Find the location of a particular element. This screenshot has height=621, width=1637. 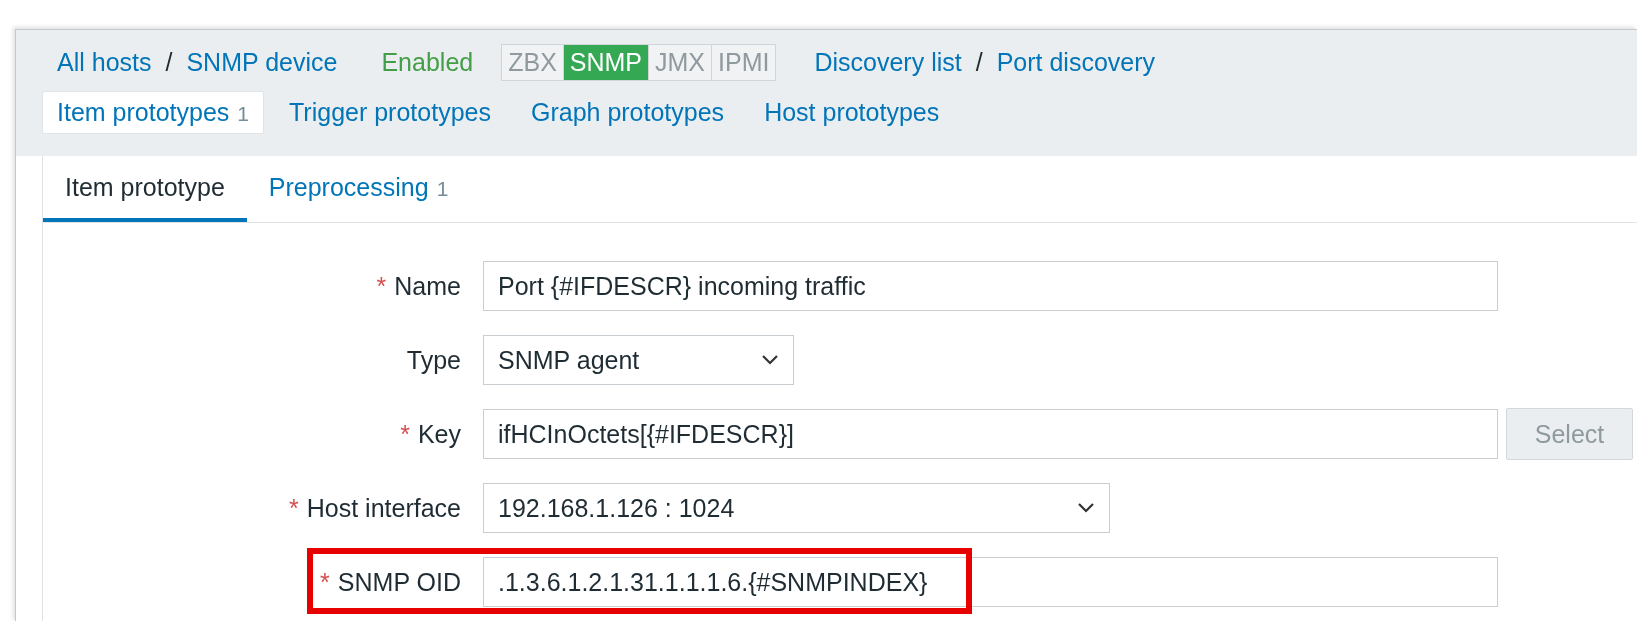

field-label: SNMP OID is located at coordinates (399, 582).